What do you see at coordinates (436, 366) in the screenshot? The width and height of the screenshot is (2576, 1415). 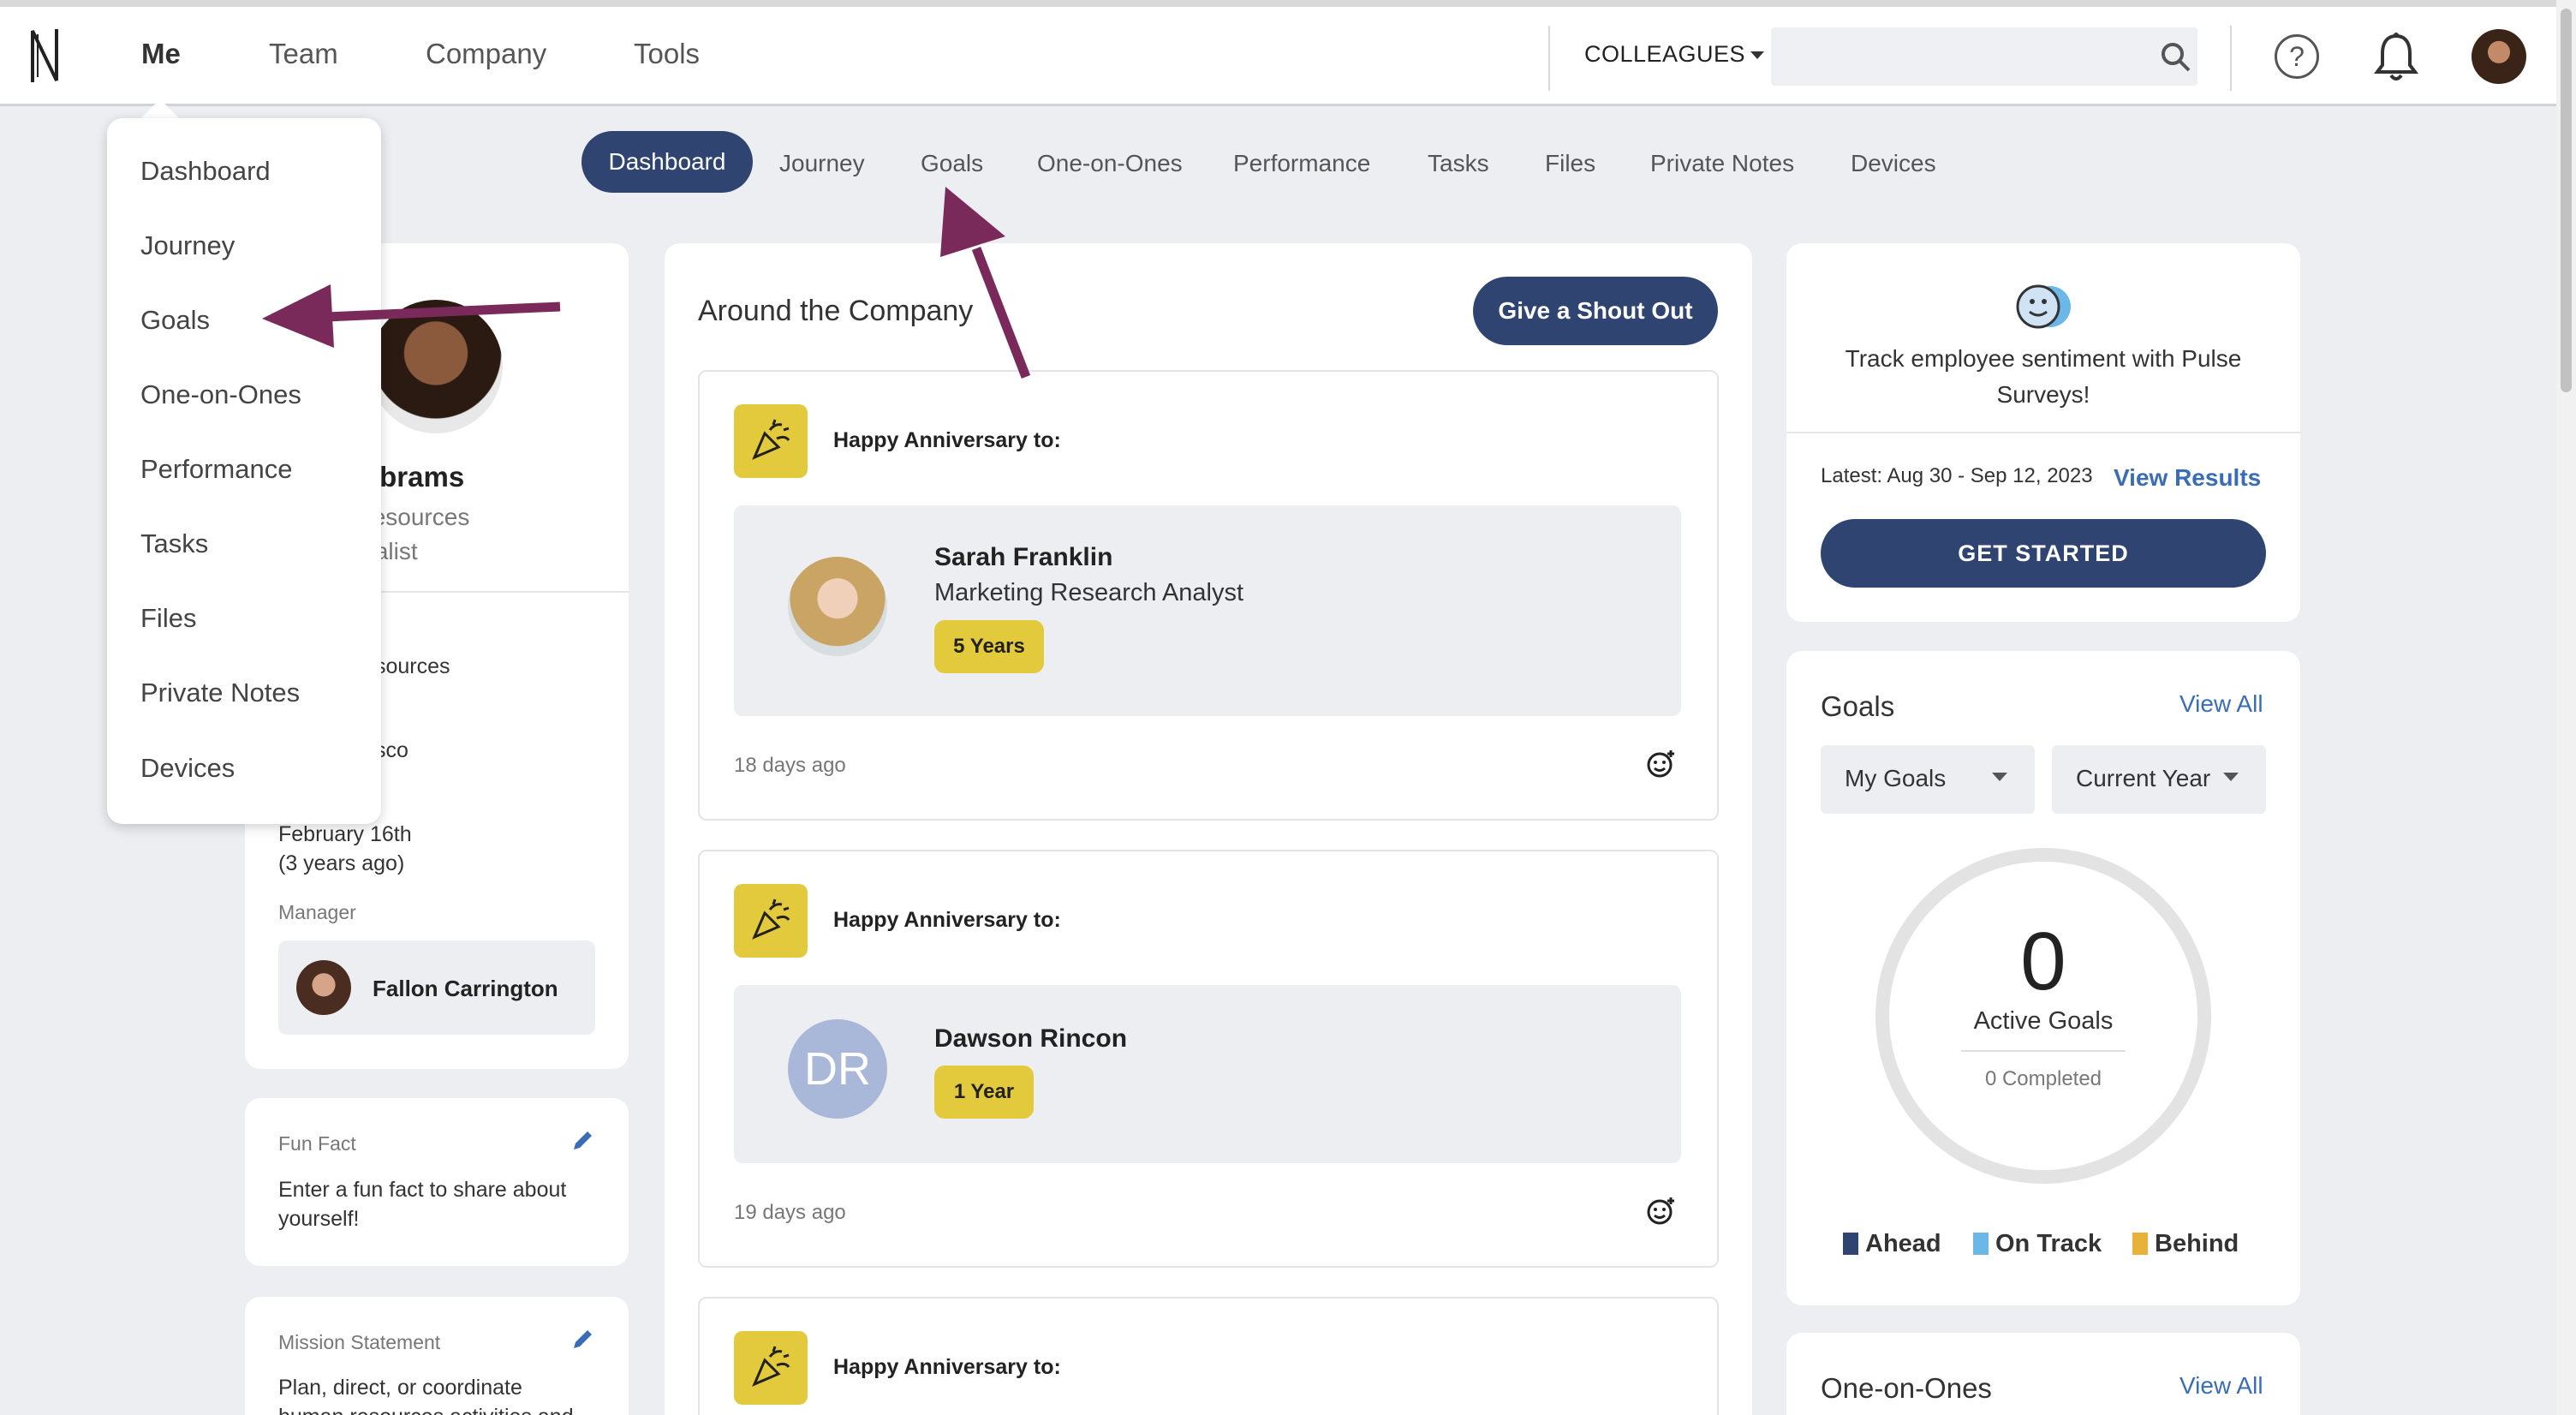 I see `profile-photo` at bounding box center [436, 366].